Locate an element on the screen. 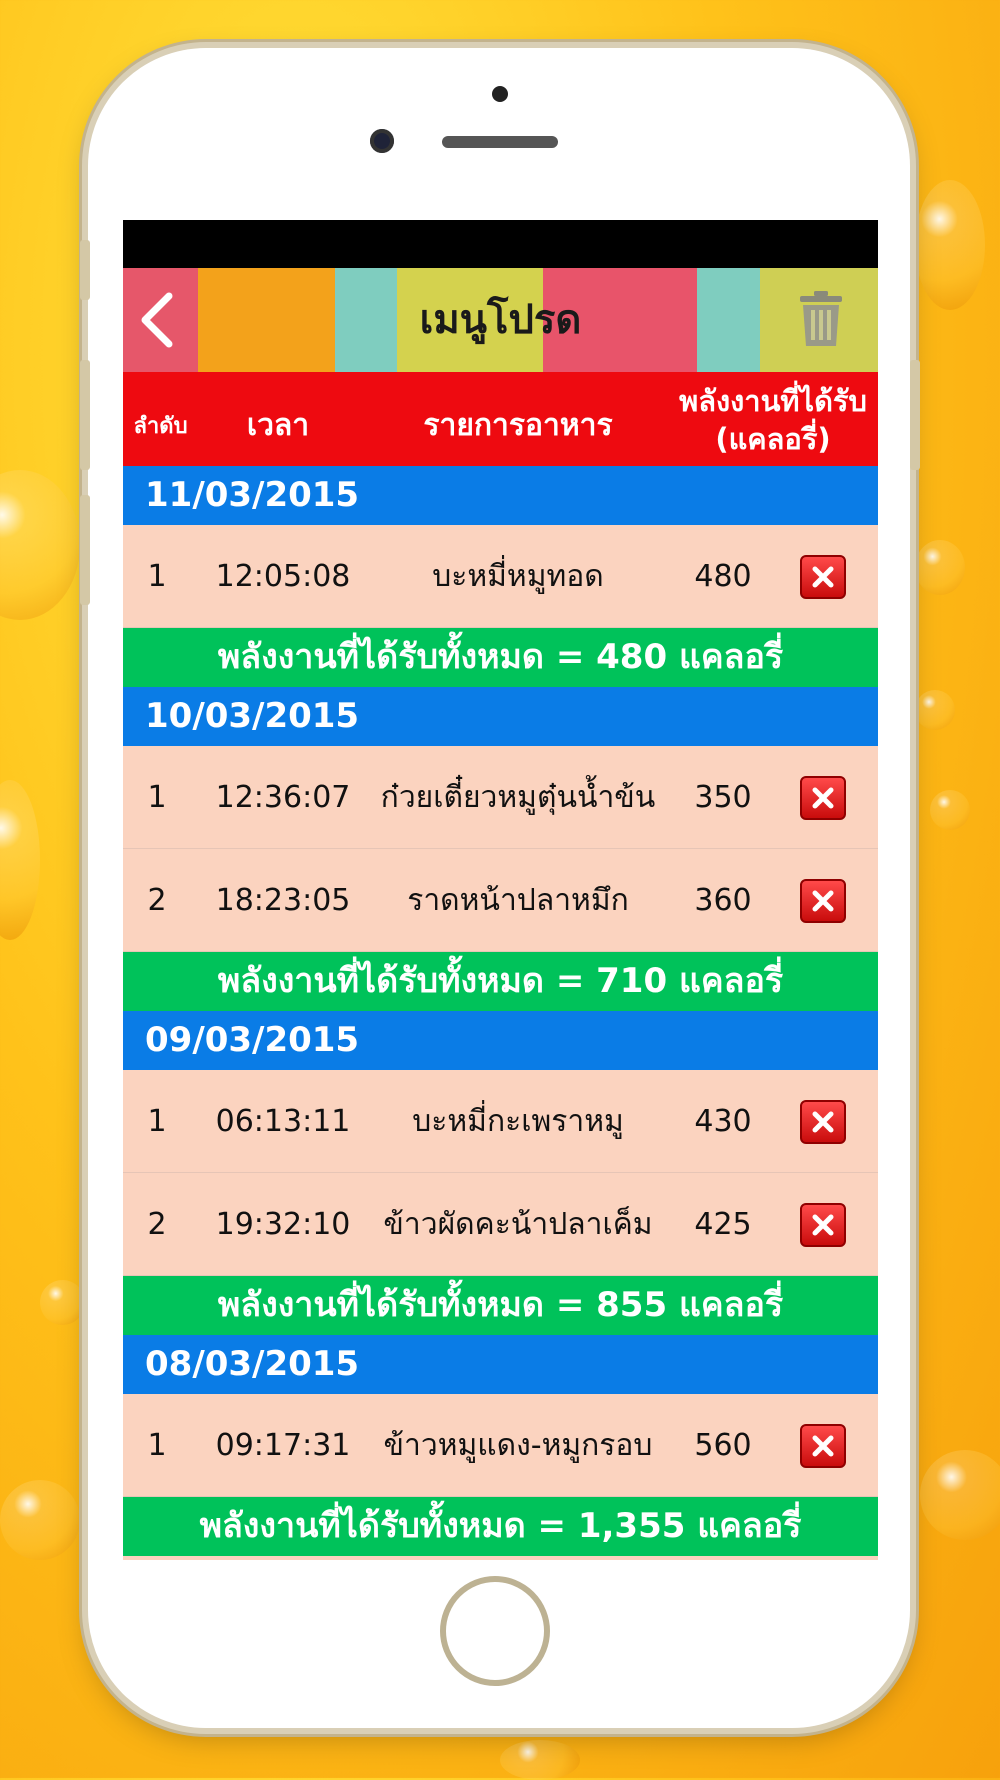 The height and width of the screenshot is (1780, 1000). row-time: 12:36:07 is located at coordinates (283, 797).